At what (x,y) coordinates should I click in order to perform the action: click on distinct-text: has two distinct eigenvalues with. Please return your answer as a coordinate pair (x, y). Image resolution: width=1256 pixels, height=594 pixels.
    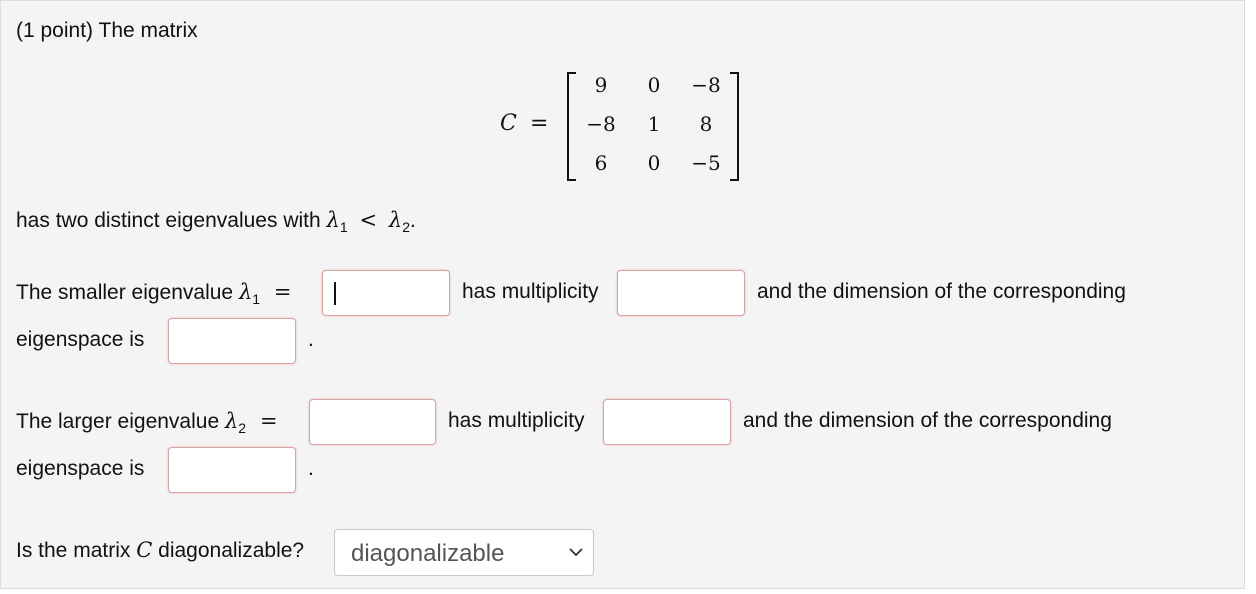
    Looking at the image, I should click on (168, 220).